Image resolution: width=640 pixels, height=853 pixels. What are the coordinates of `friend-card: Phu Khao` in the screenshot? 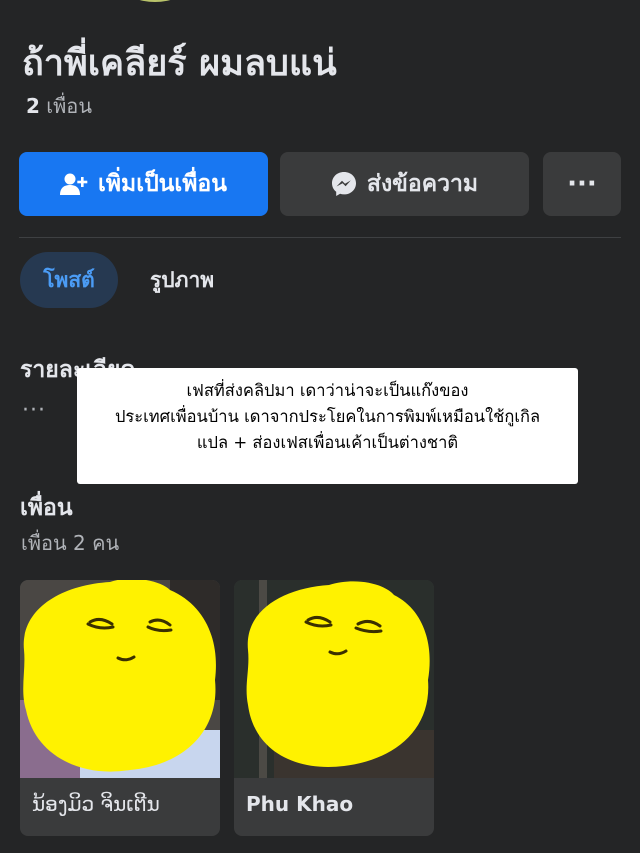 It's located at (334, 708).